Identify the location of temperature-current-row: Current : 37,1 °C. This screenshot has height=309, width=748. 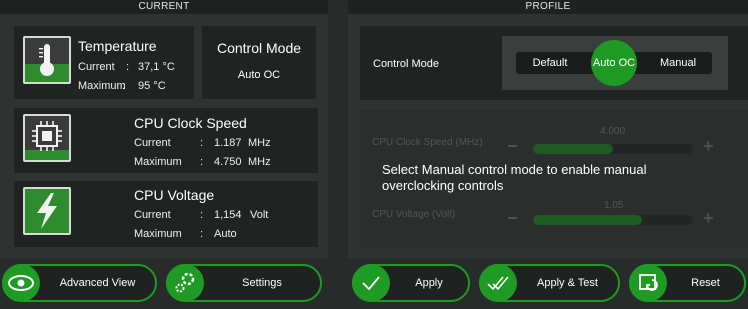
(133, 68).